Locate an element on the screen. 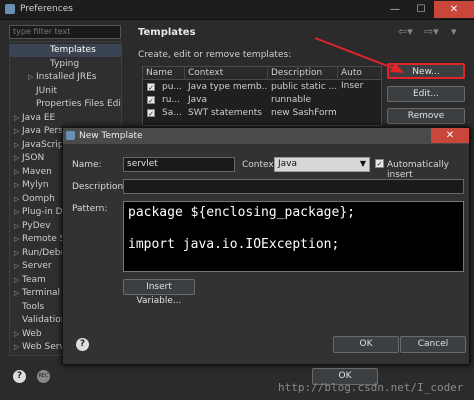 The height and width of the screenshot is (400, 474). tree-item-label: Mylyn is located at coordinates (35, 185).